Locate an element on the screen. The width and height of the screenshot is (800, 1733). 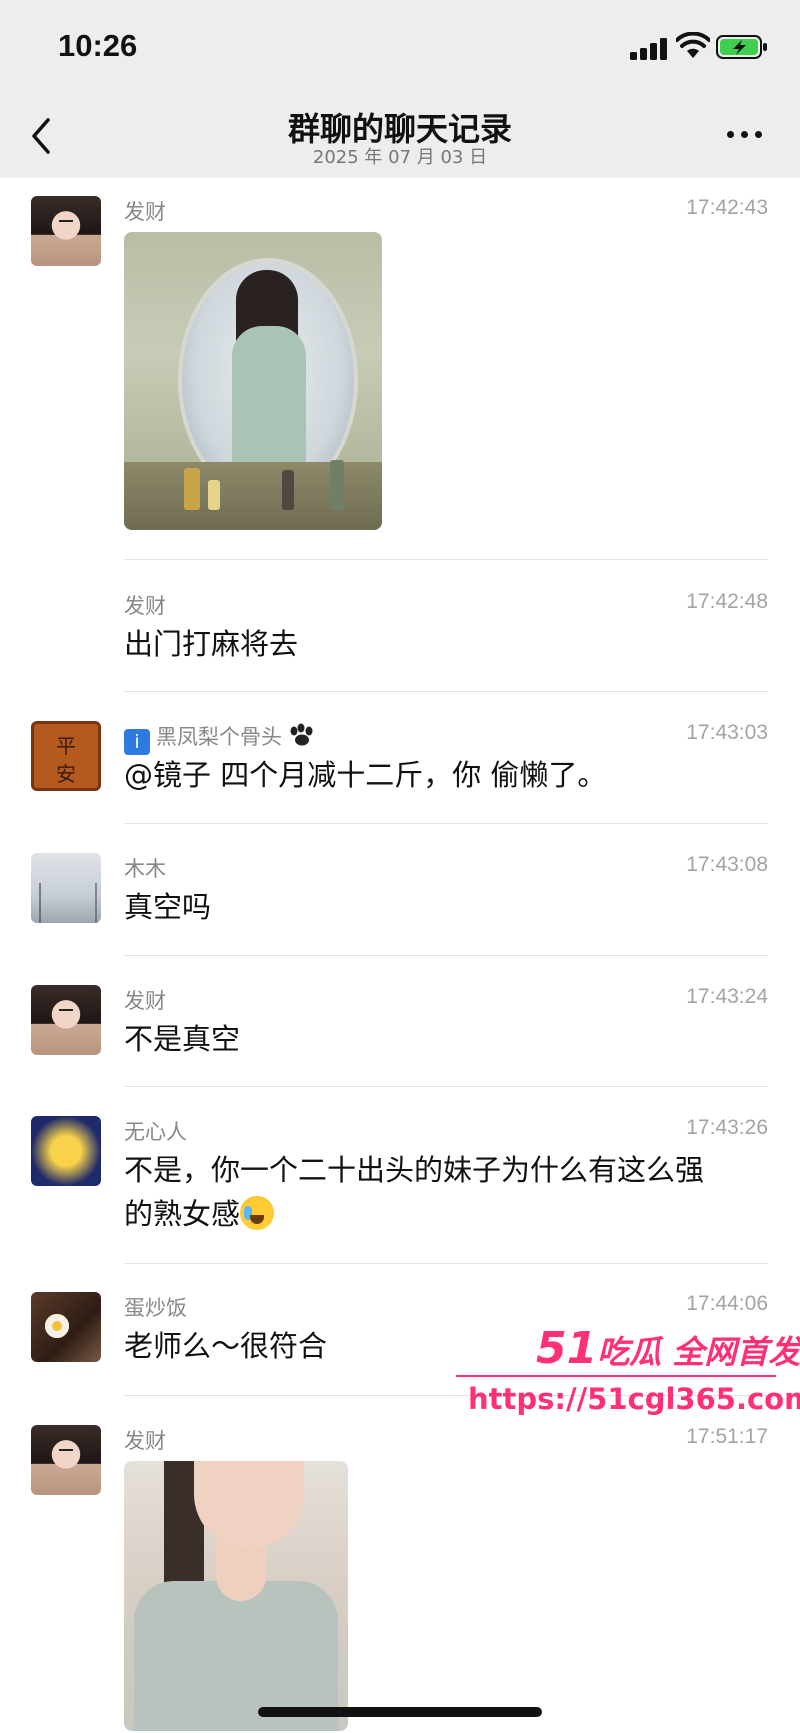
message-text-line: 不是，你一个二十出头的妹子为什么有这么强 is located at coordinates (414, 1170).